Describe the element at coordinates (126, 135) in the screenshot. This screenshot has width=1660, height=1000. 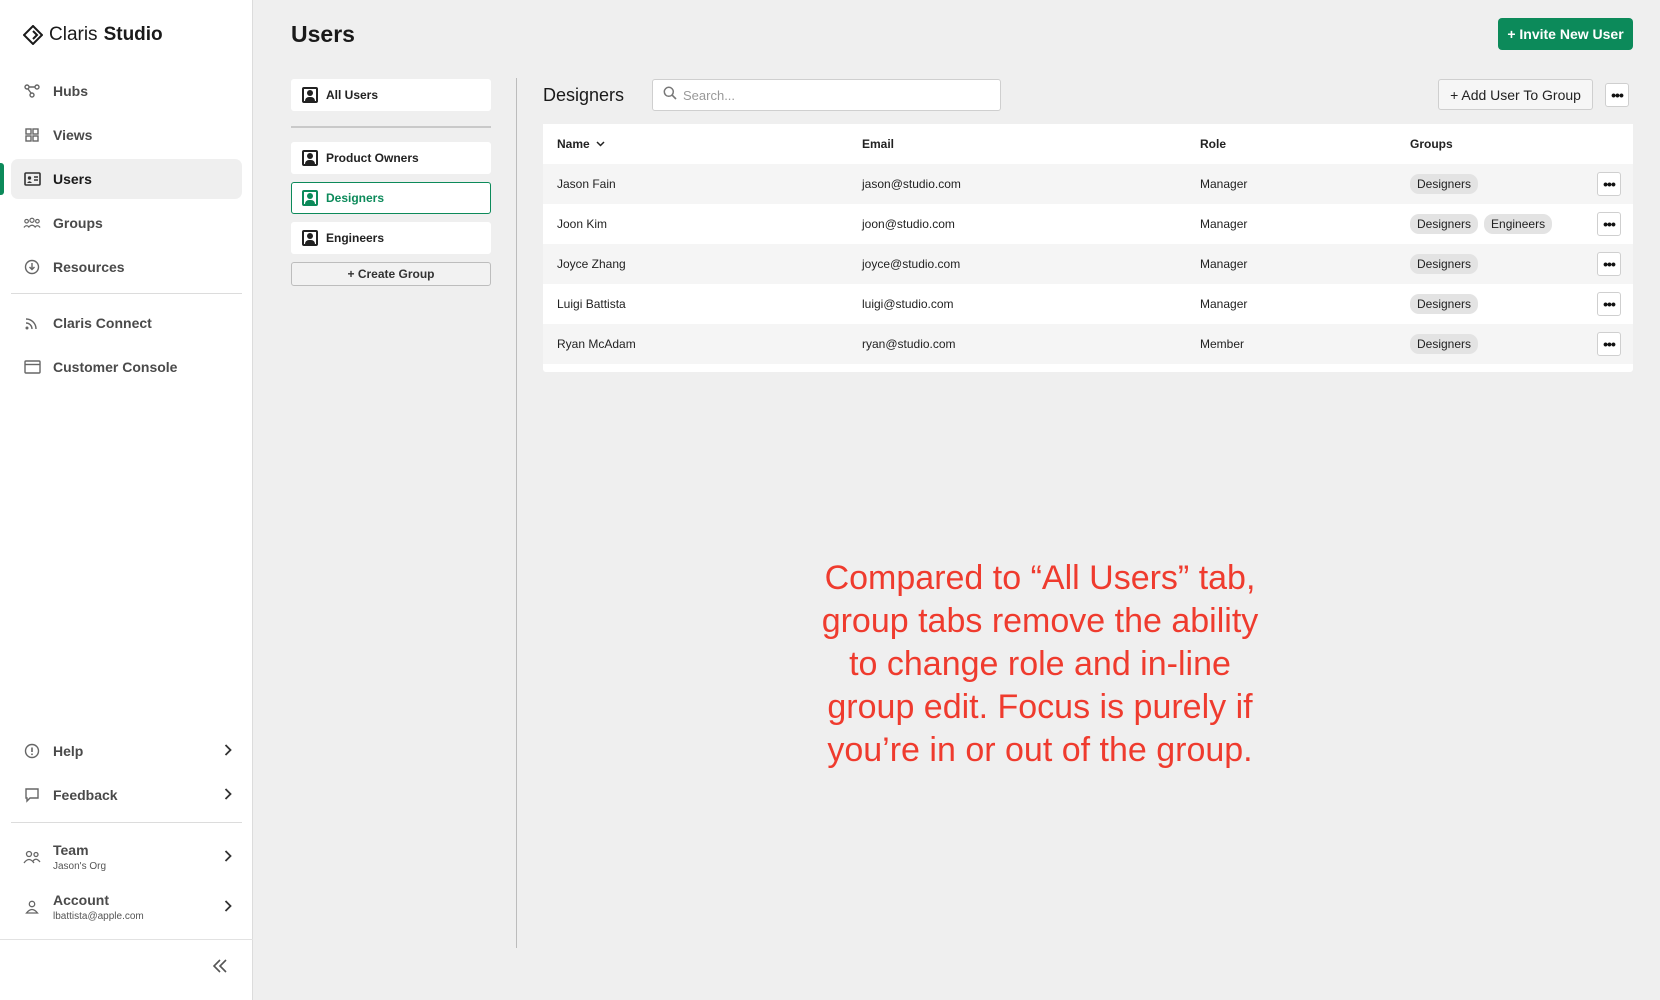
I see `sidebar-item-views: Views` at that location.